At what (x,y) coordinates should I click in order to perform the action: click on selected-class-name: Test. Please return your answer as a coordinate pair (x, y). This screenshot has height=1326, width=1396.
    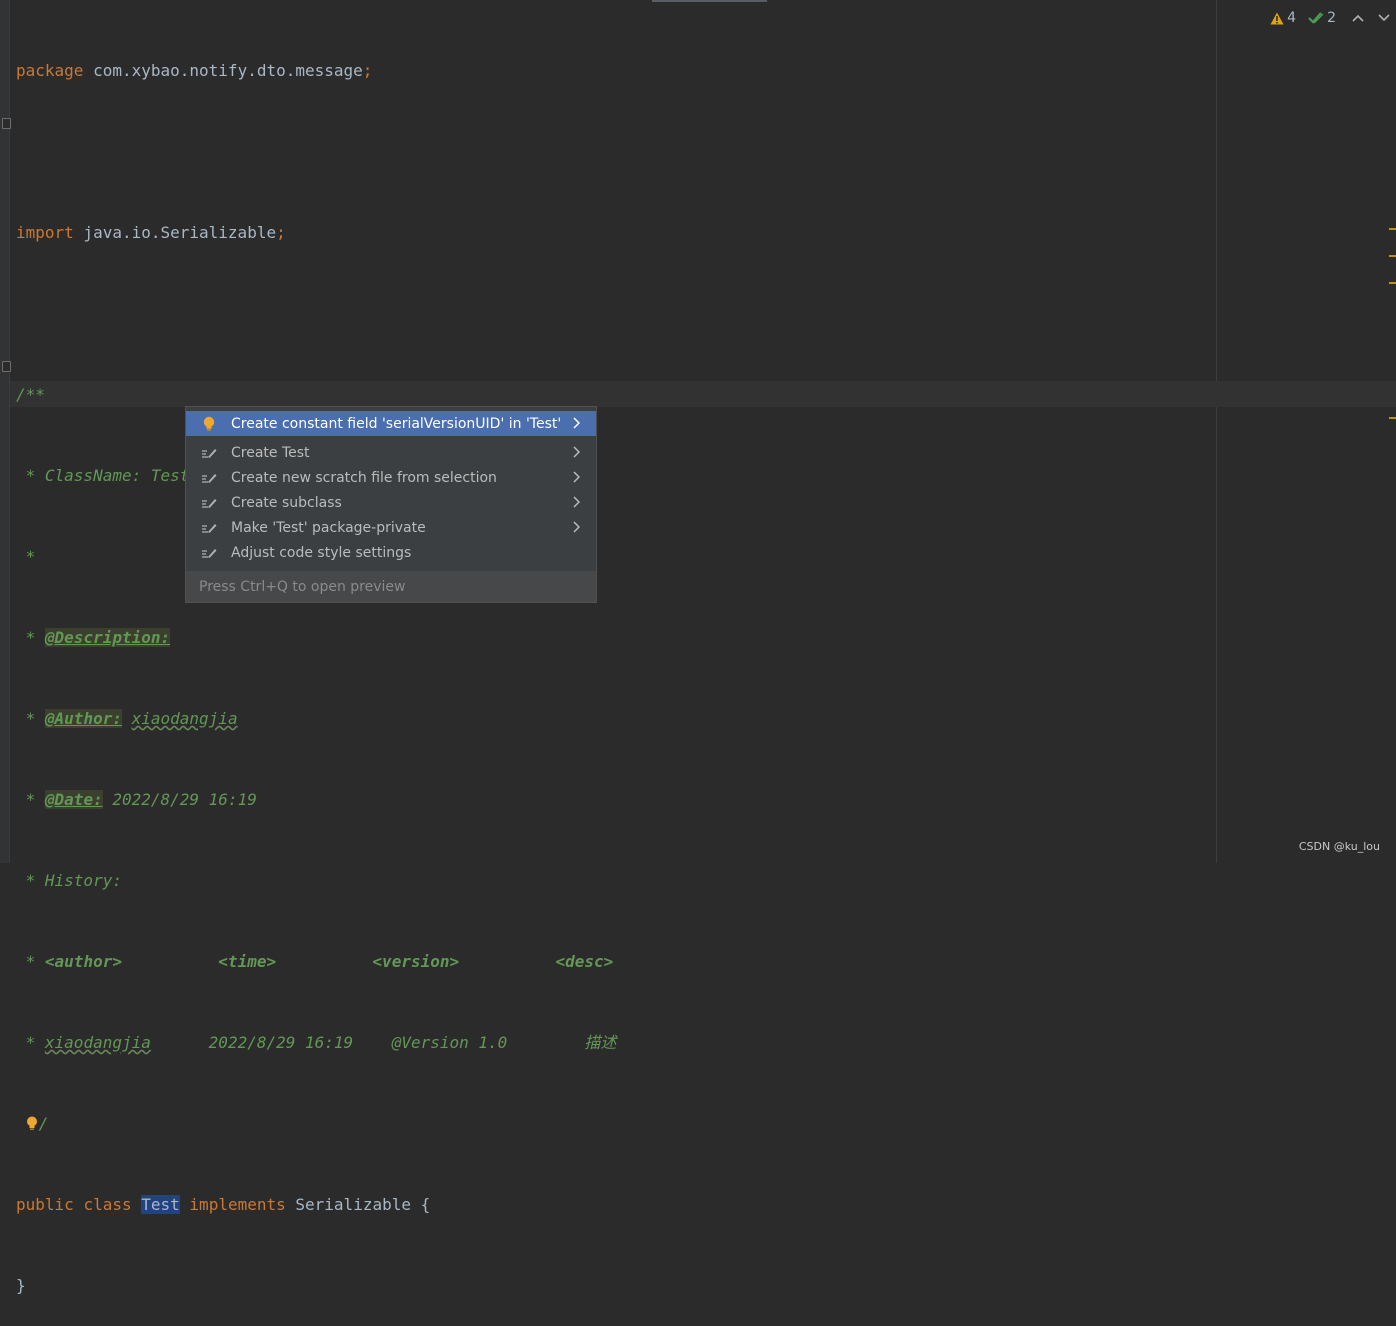
    Looking at the image, I should click on (160, 1204).